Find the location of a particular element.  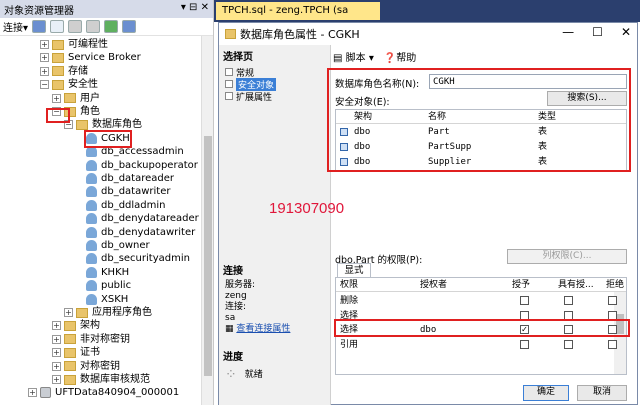

connect-icon is located at coordinates (39, 26).